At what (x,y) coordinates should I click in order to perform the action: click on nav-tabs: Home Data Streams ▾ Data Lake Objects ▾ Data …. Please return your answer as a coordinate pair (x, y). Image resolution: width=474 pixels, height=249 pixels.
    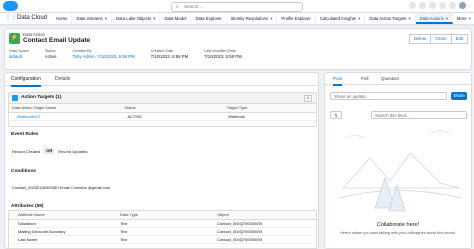
    Looking at the image, I should click on (263, 18).